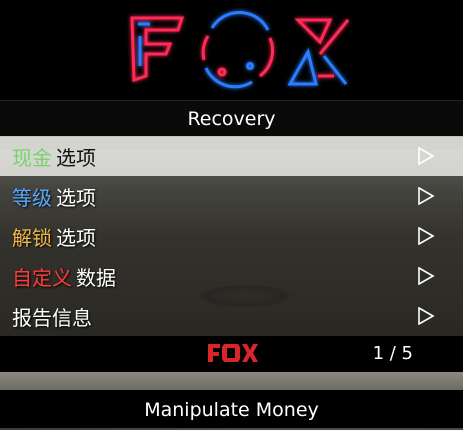 This screenshot has height=430, width=463. I want to click on menu-item-level-options: 等级 选项, so click(231, 196).